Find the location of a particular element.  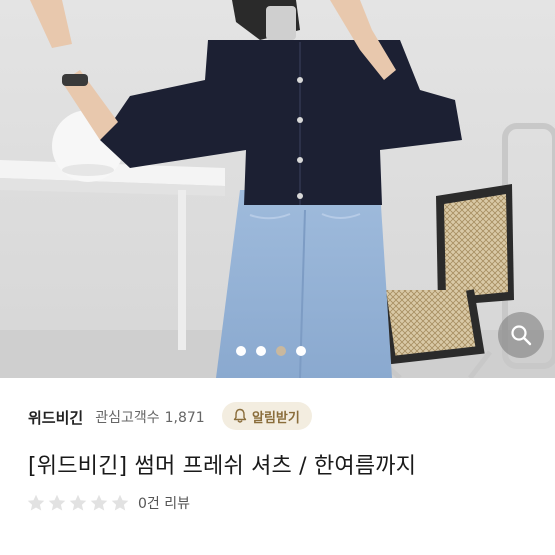

follower-count: 관심고객수 1,871 is located at coordinates (150, 417).